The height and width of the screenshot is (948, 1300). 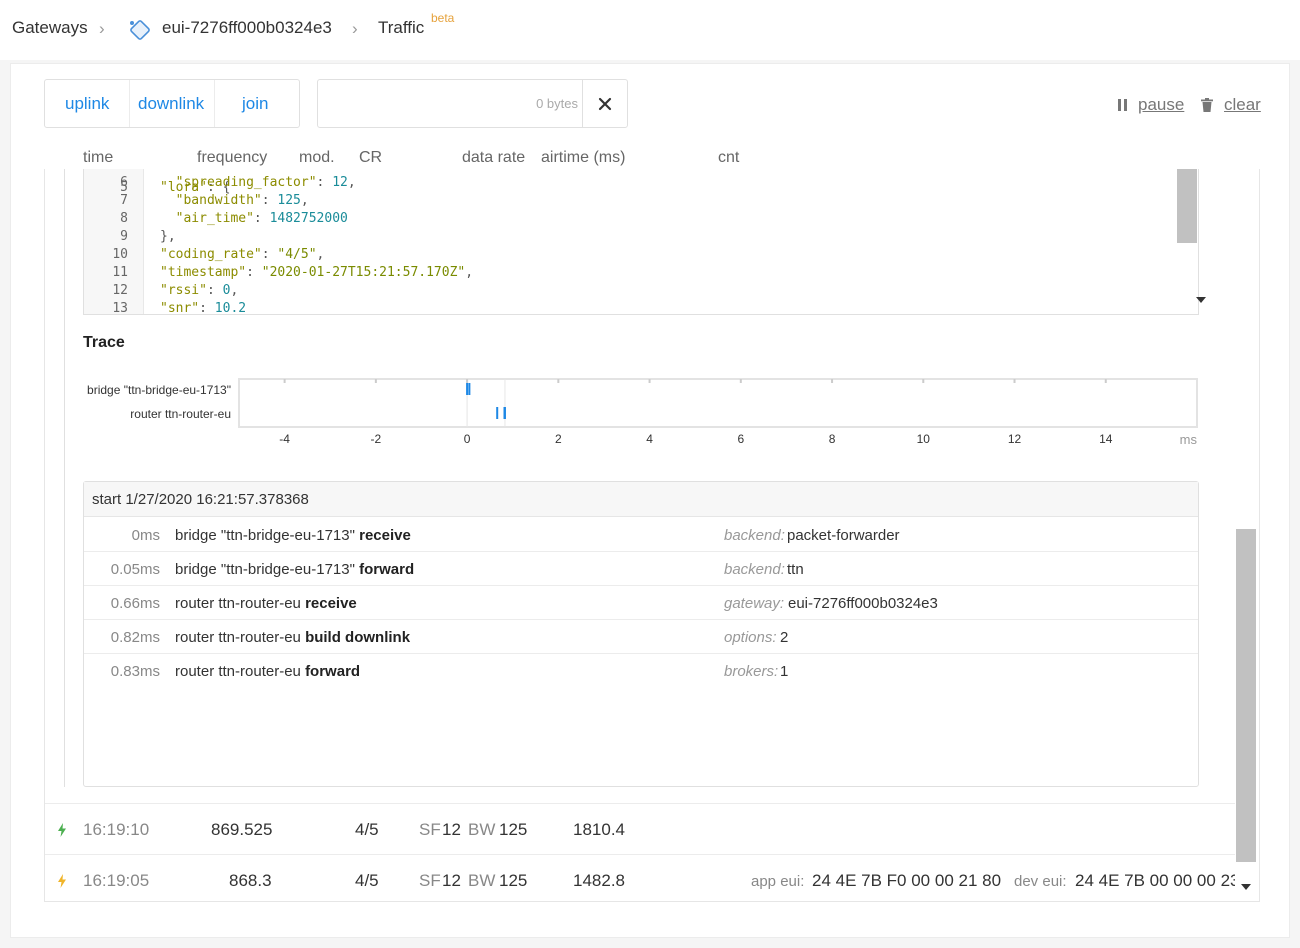 I want to click on trace-tick-label: 10, so click(x=924, y=439).